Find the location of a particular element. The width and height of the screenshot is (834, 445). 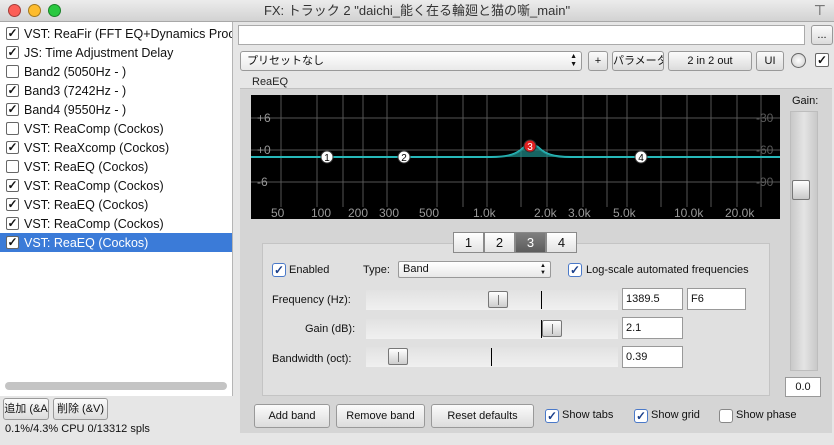

dropdown-arrows-icon: ▲ ▼ is located at coordinates (543, 269).